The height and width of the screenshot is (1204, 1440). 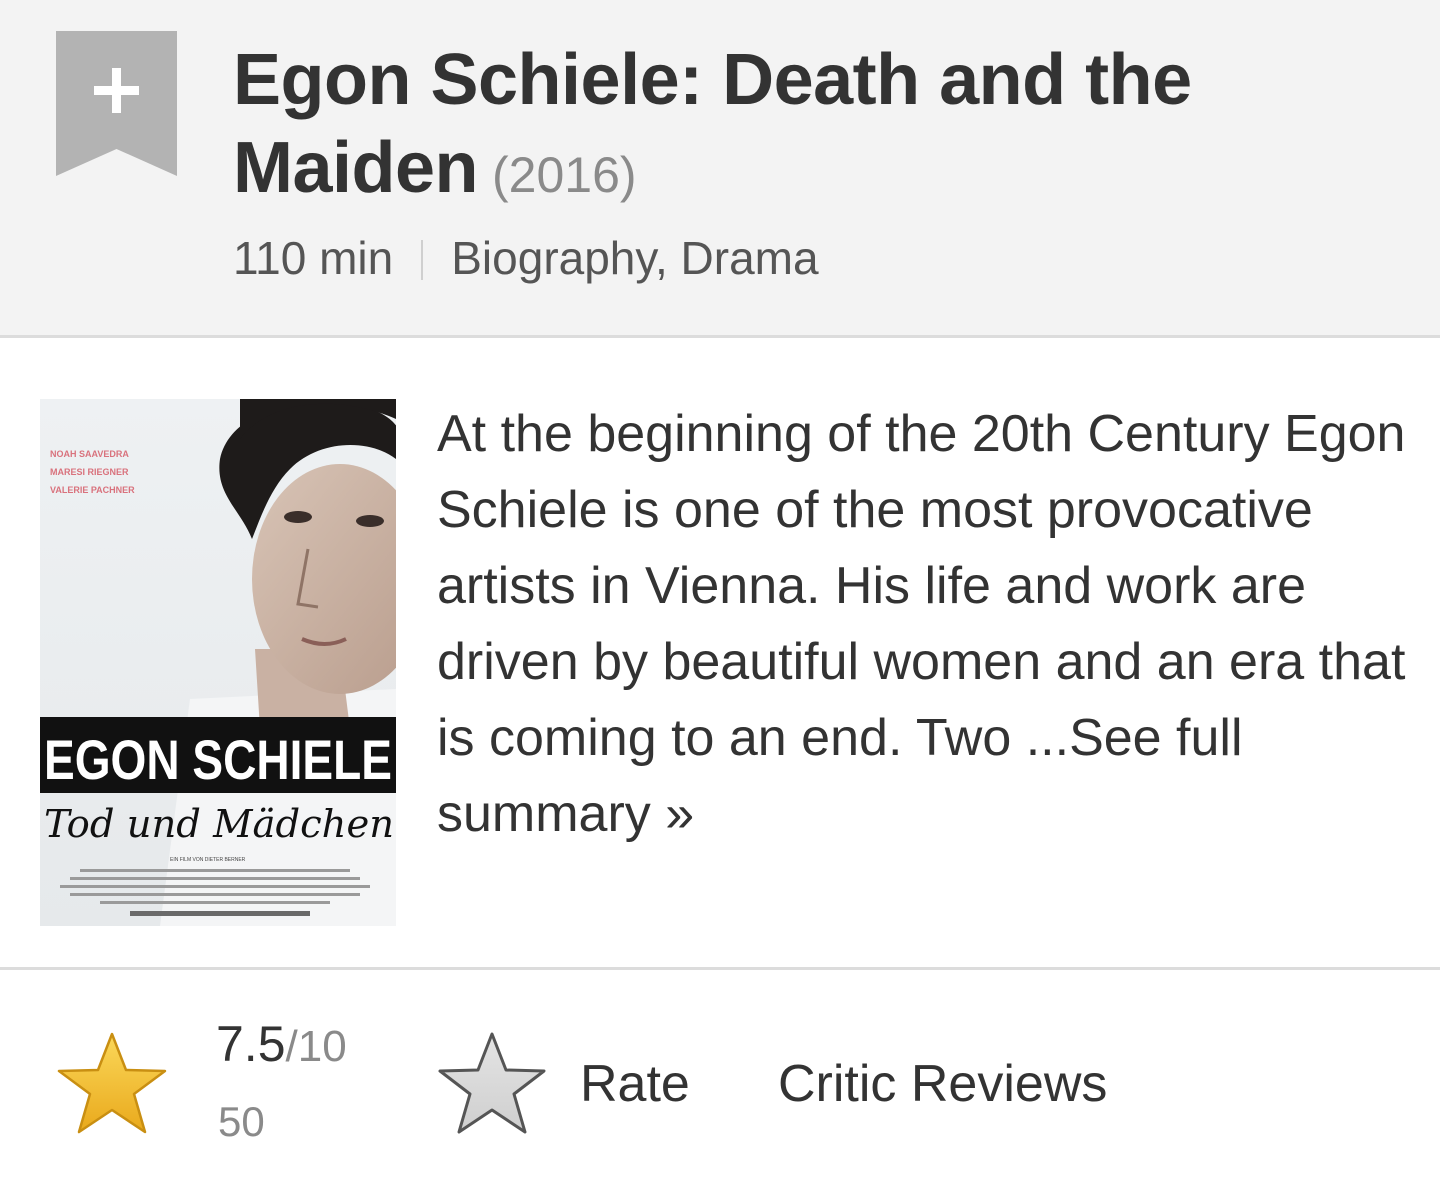 What do you see at coordinates (635, 258) in the screenshot?
I see `genres: Biography, Drama` at bounding box center [635, 258].